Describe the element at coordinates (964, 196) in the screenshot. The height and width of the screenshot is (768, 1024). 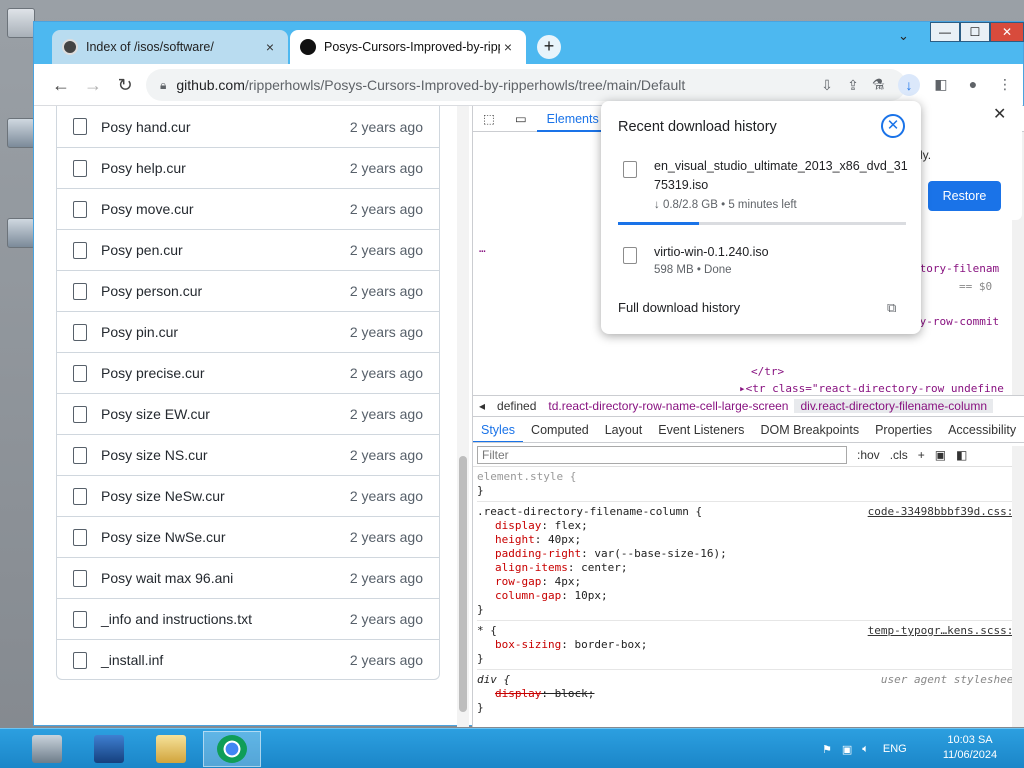
I see `restore-button: Restore` at that location.